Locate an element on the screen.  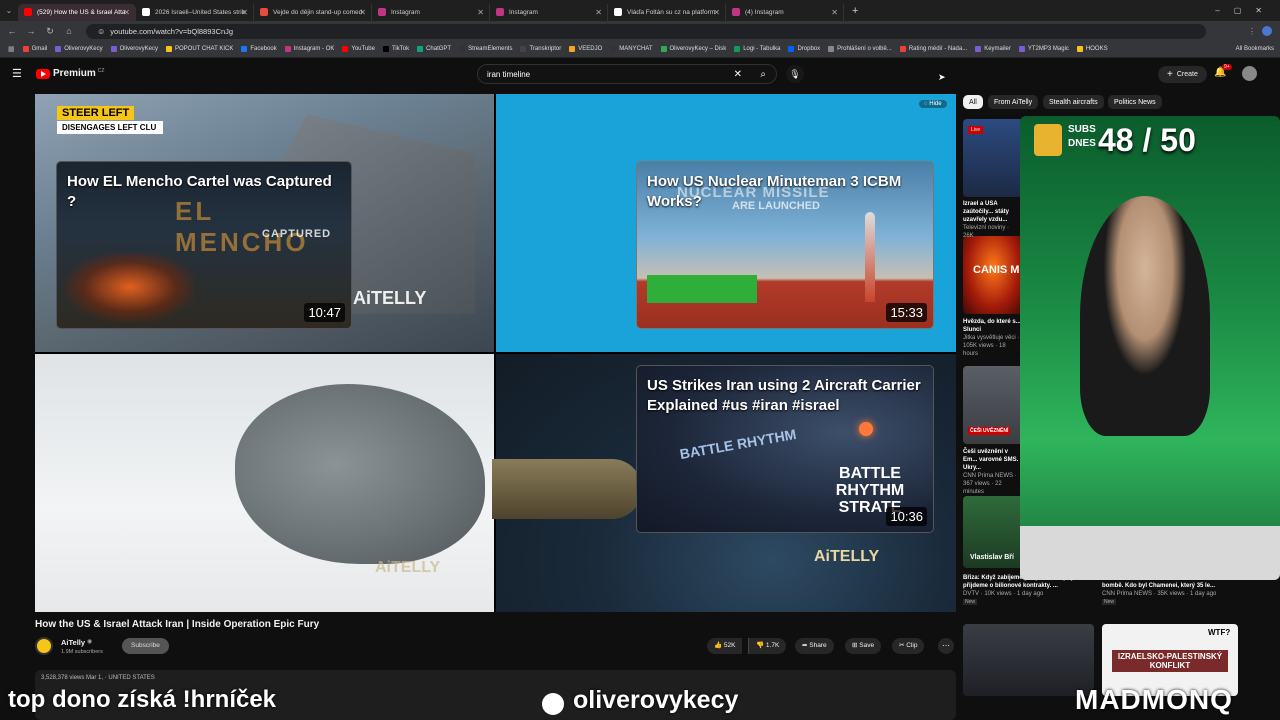
bookmark-item: VEEDJO is located at coordinates (585, 49).